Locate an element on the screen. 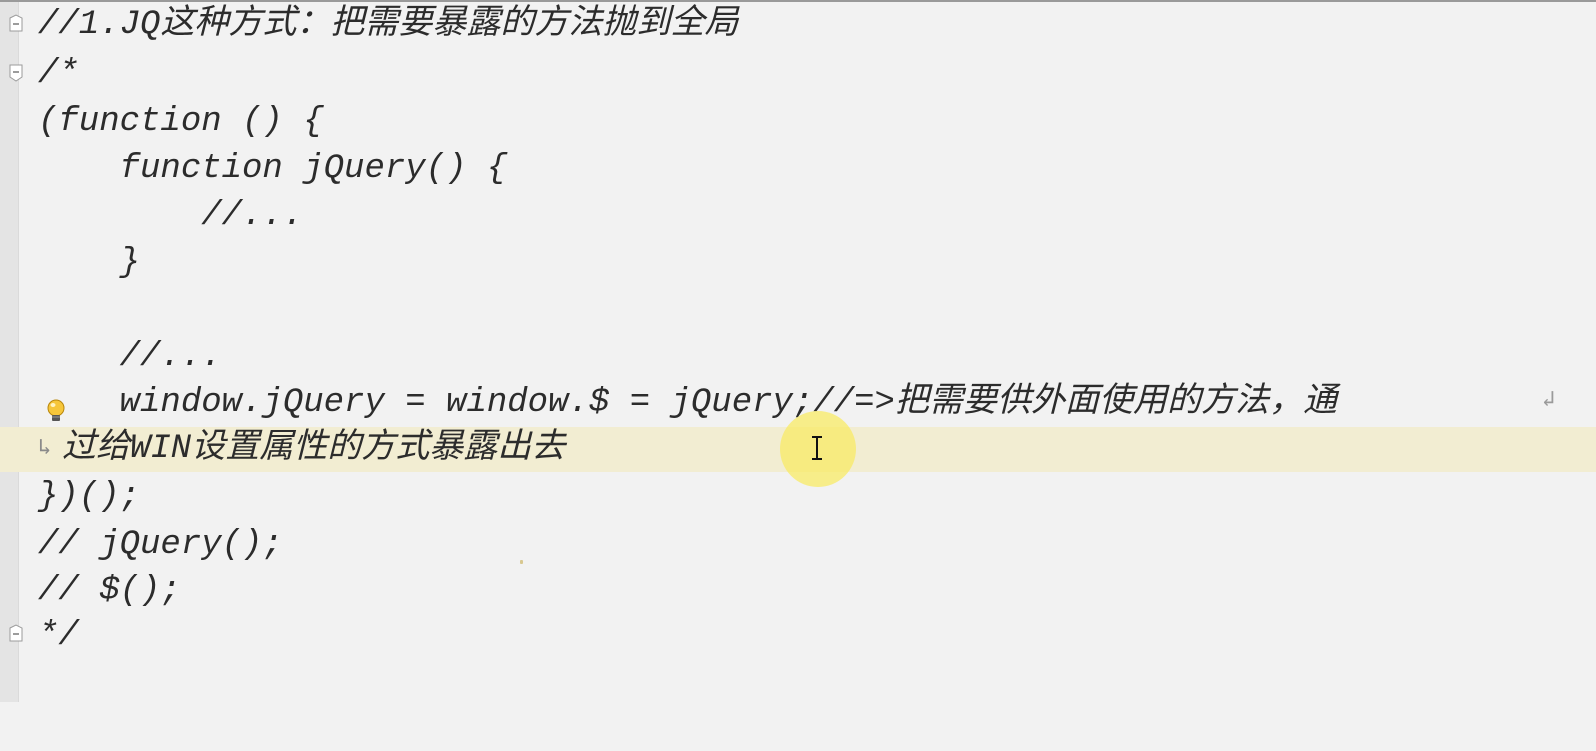  code-line-text: // $(); is located at coordinates (109, 591).